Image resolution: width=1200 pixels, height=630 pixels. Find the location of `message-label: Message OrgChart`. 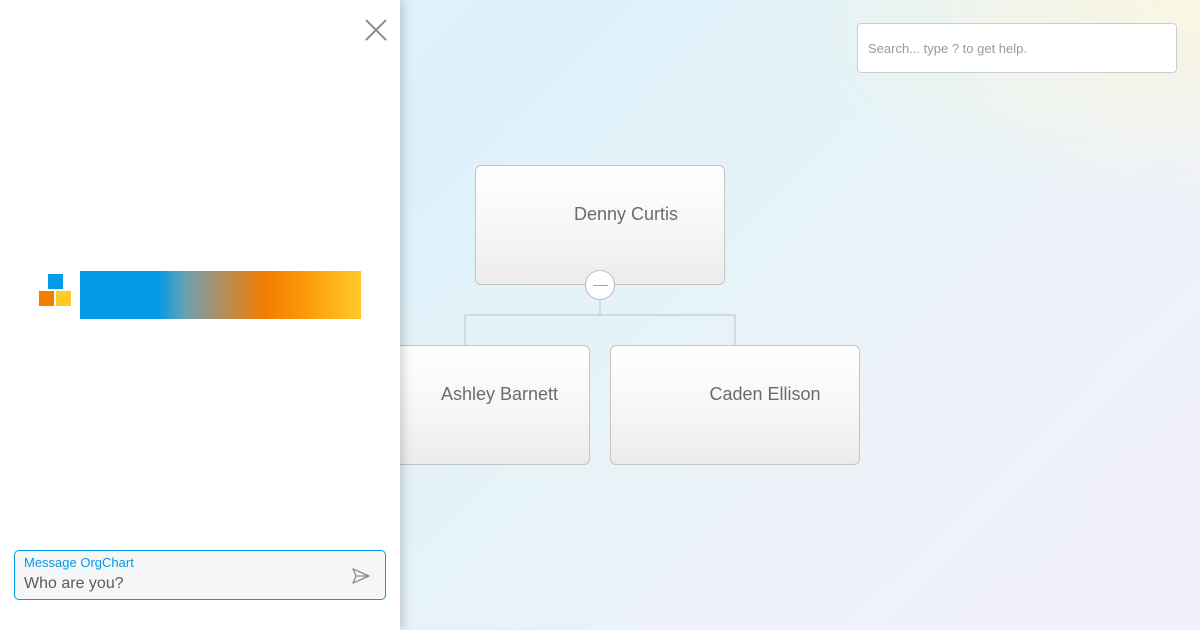

message-label: Message OrgChart is located at coordinates (79, 562).